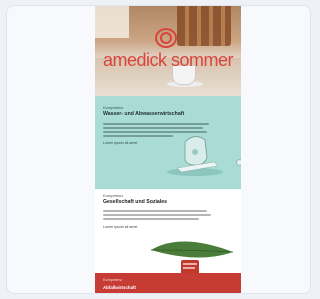 Image resolution: width=320 pixels, height=299 pixels. I want to click on section-heading: Gesellschaft und Soziales, so click(135, 202).